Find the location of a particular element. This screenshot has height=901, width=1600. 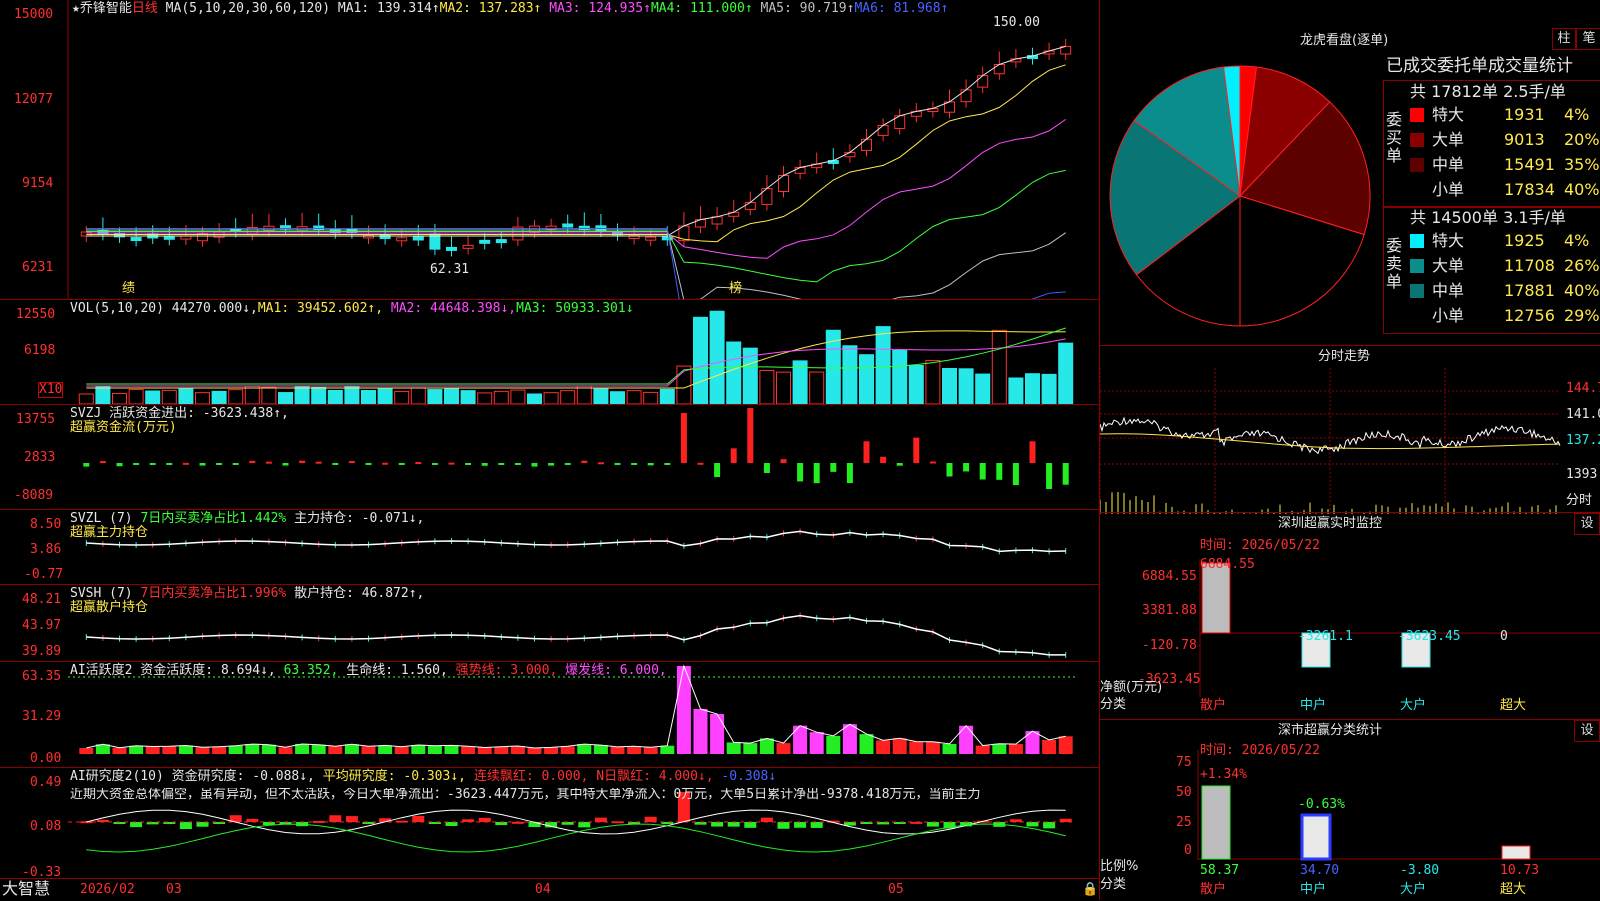

yaxis-svzl-0: 8.50 is located at coordinates (46, 524).